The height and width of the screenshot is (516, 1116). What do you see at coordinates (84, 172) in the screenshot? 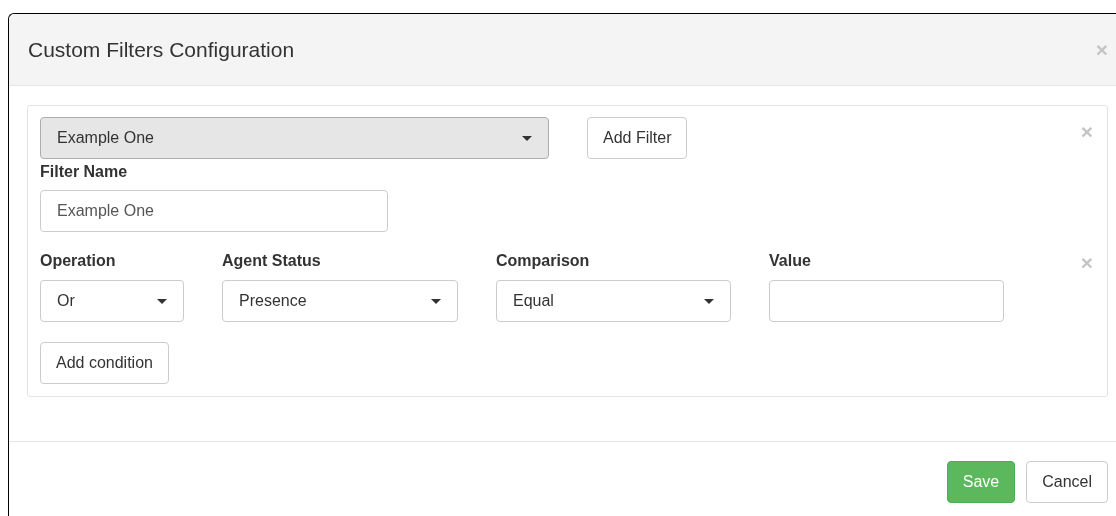
I see `field-label: Filter Name` at bounding box center [84, 172].